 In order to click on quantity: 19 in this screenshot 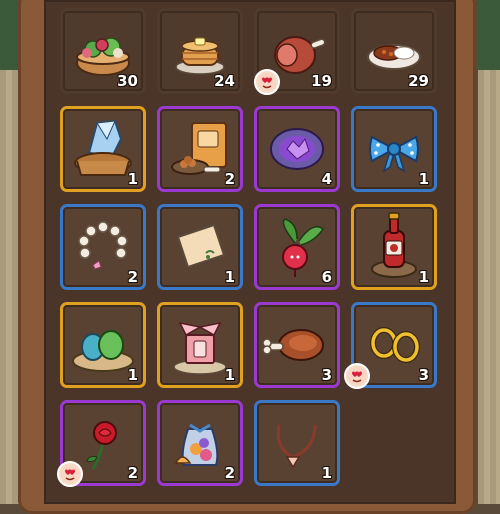, I will do `click(321, 81)`.